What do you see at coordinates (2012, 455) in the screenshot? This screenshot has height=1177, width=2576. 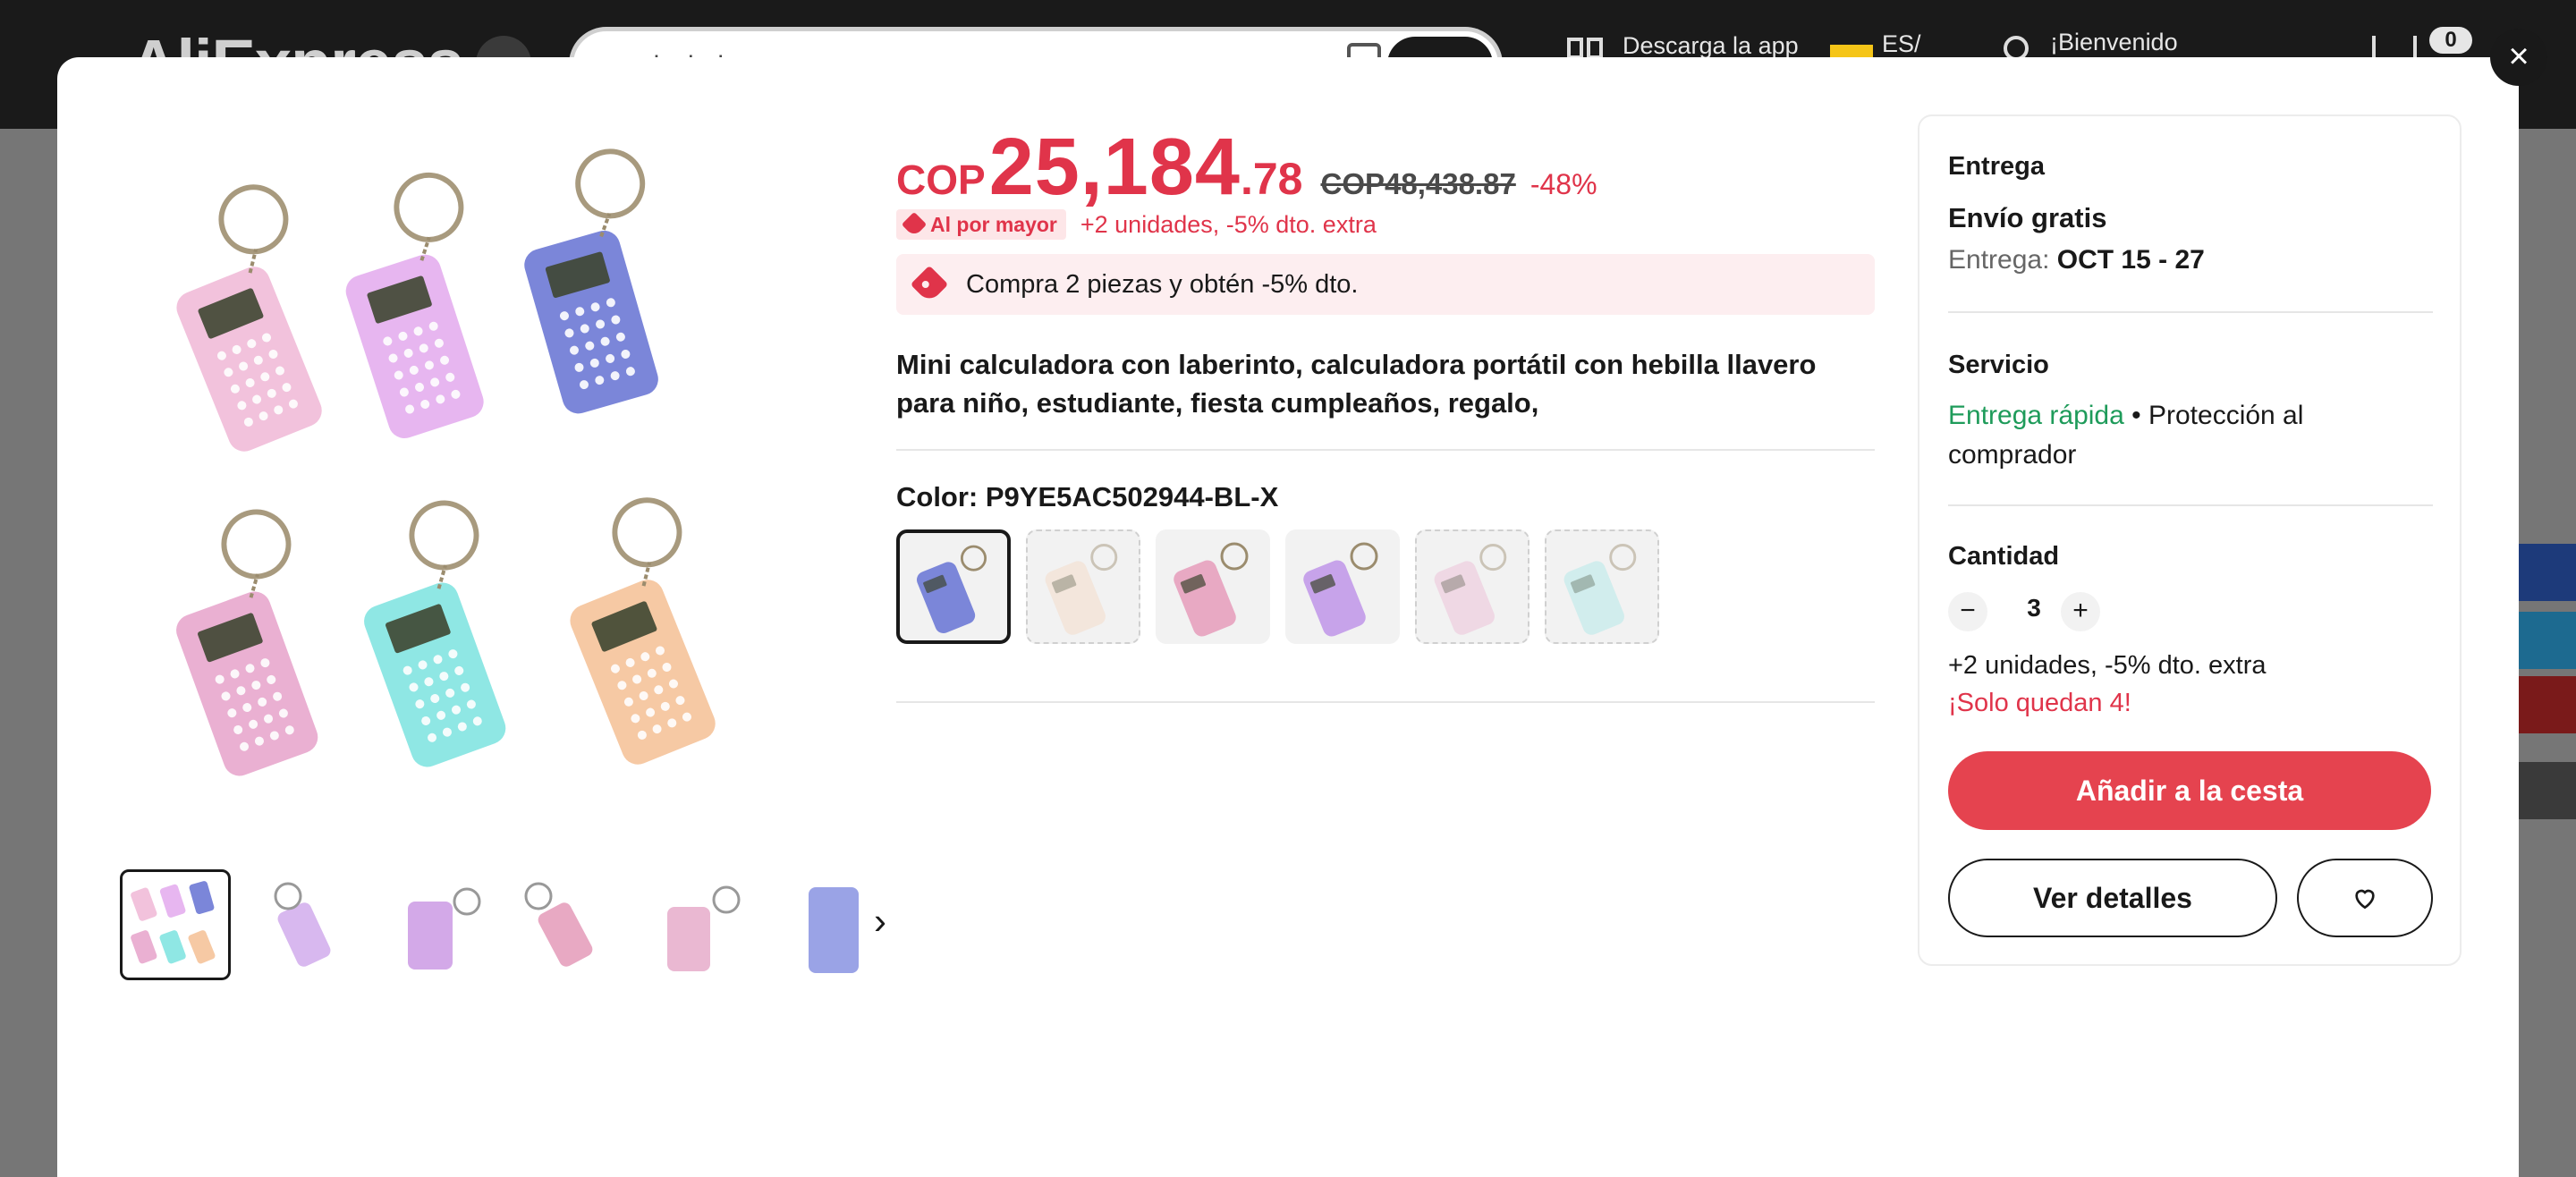 I see `buyer-protection-line-2: comprador` at bounding box center [2012, 455].